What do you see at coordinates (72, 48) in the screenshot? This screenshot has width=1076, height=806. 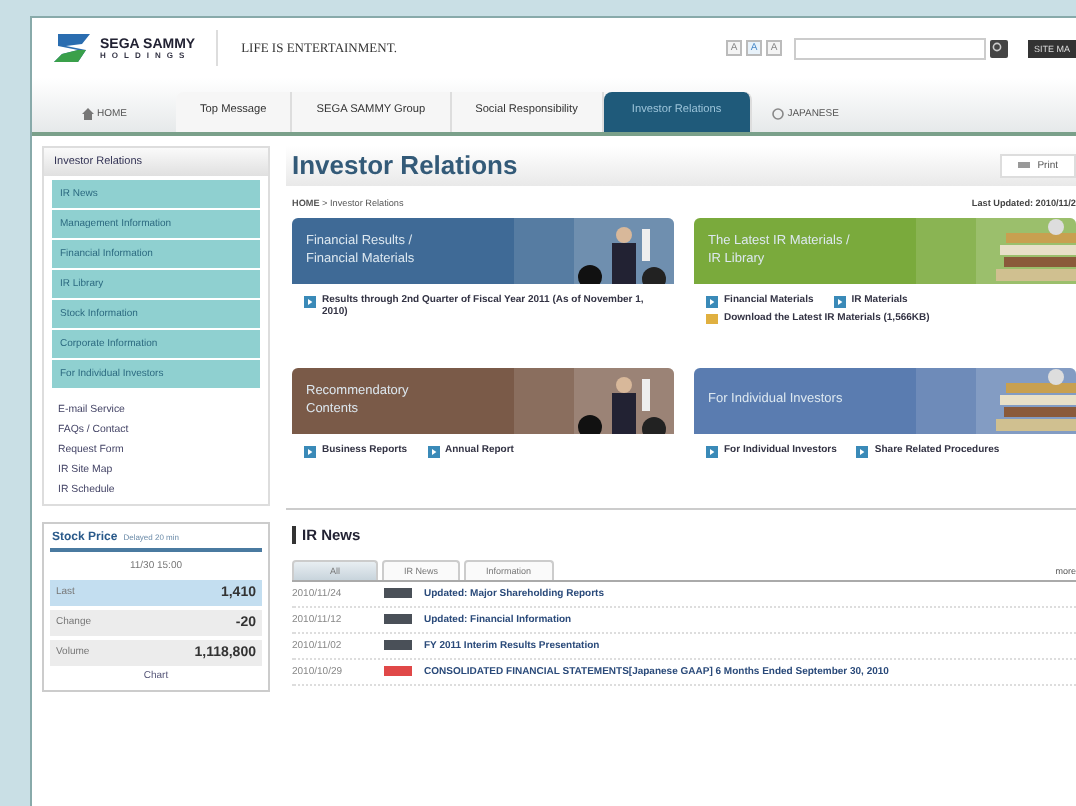 I see `logo-icon` at bounding box center [72, 48].